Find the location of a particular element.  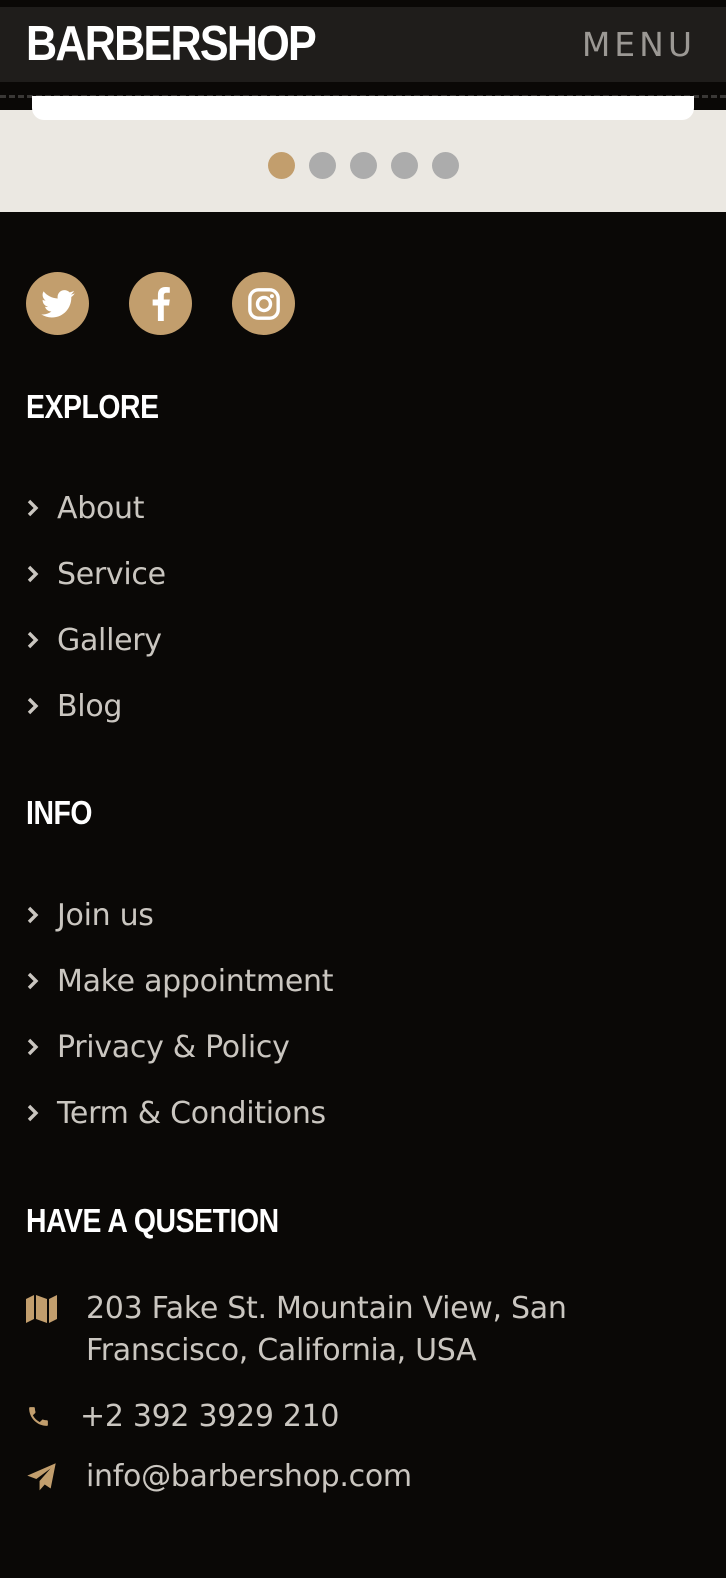

address-line-1: 203 Fake St. Mountain View, San is located at coordinates (326, 1308).